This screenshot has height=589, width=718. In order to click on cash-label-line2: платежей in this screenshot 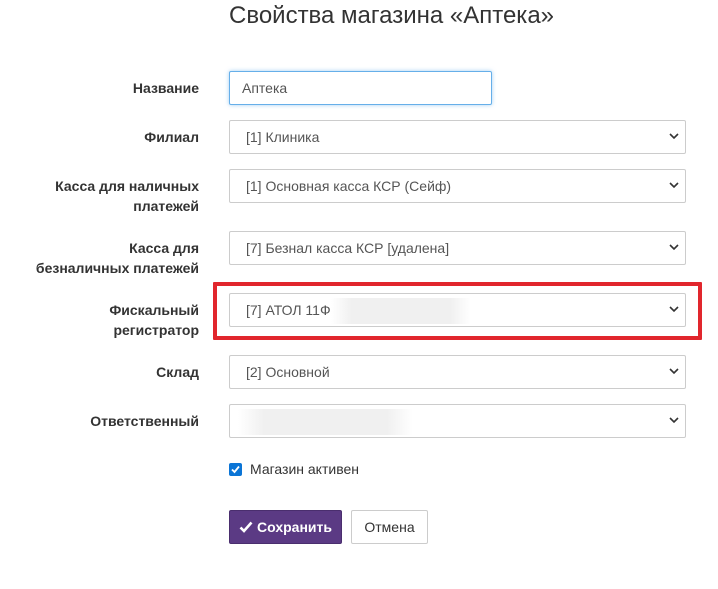, I will do `click(166, 206)`.